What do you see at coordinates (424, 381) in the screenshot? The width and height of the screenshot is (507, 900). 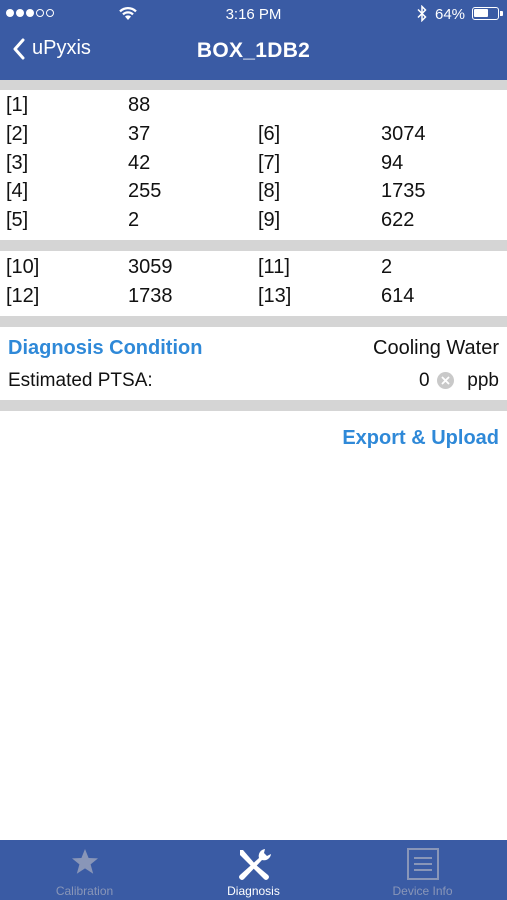 I see `ptsa-input: 0` at bounding box center [424, 381].